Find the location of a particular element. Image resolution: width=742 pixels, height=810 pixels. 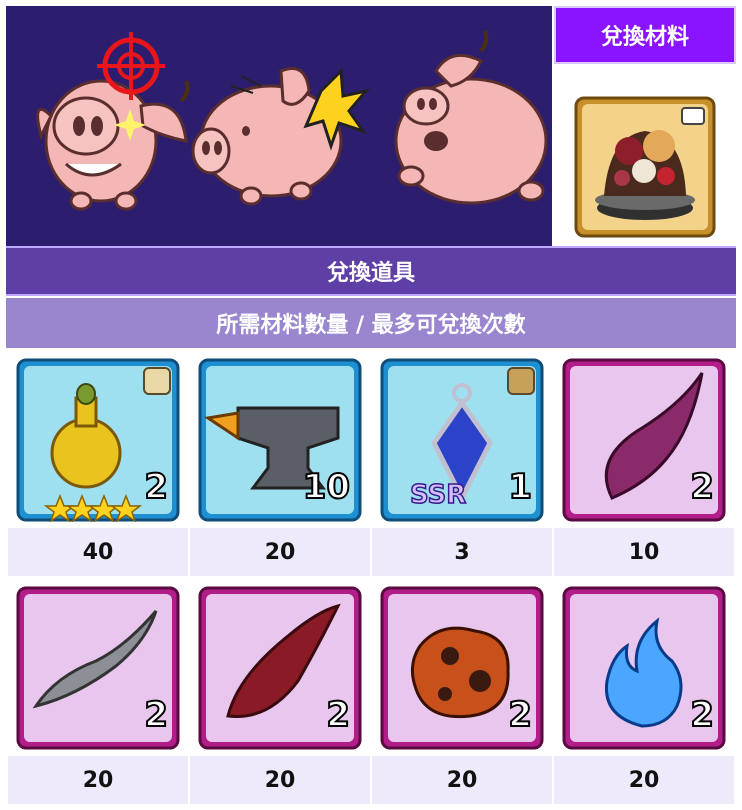

item-quantity: 1 is located at coordinates (520, 487).